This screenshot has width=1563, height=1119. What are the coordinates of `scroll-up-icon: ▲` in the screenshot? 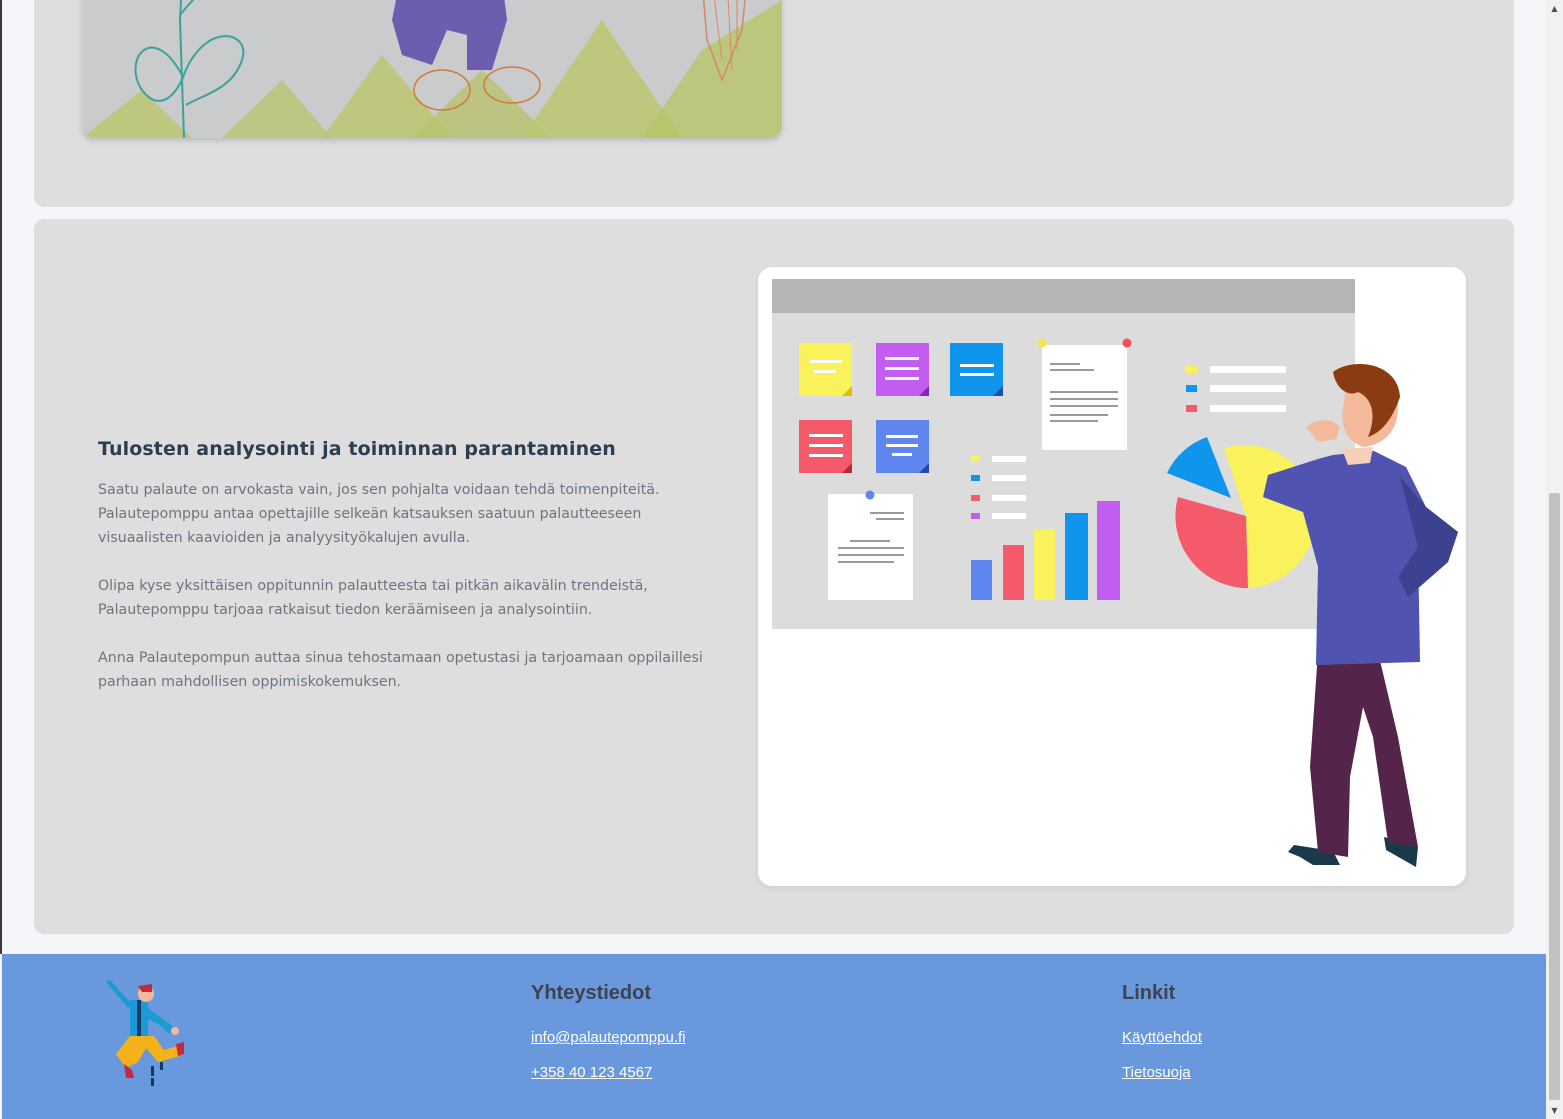 It's located at (1554, 8).